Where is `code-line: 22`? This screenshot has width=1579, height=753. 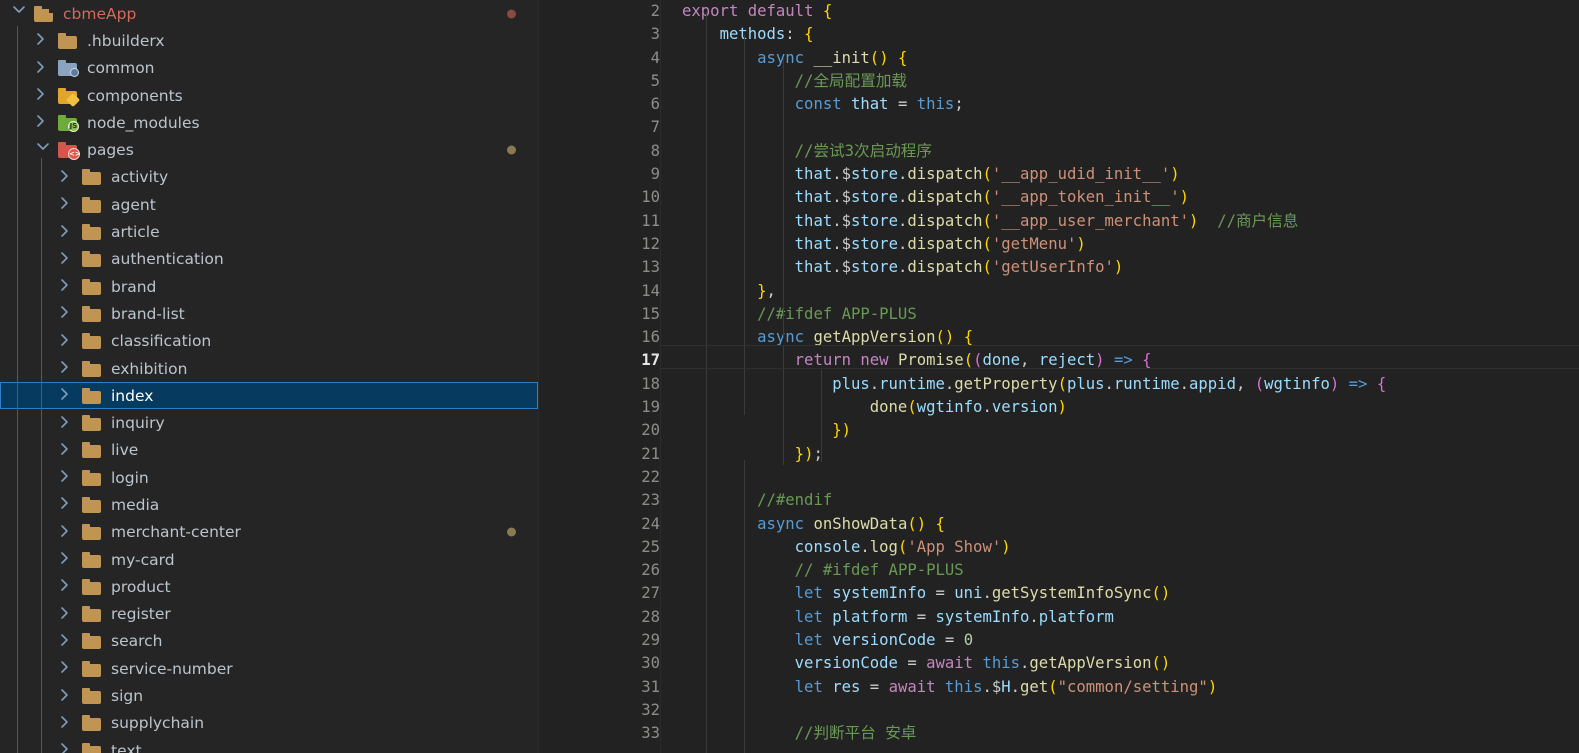 code-line: 22 is located at coordinates (1058, 477).